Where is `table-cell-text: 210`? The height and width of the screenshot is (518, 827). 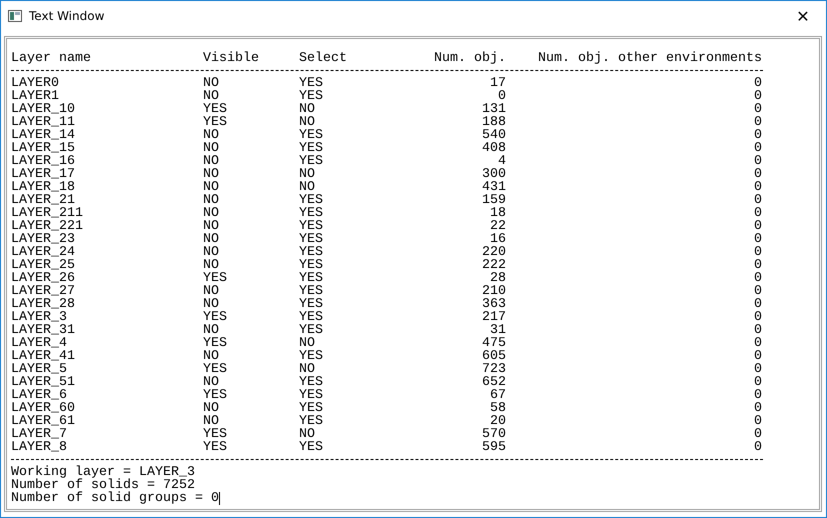 table-cell-text: 210 is located at coordinates (493, 291).